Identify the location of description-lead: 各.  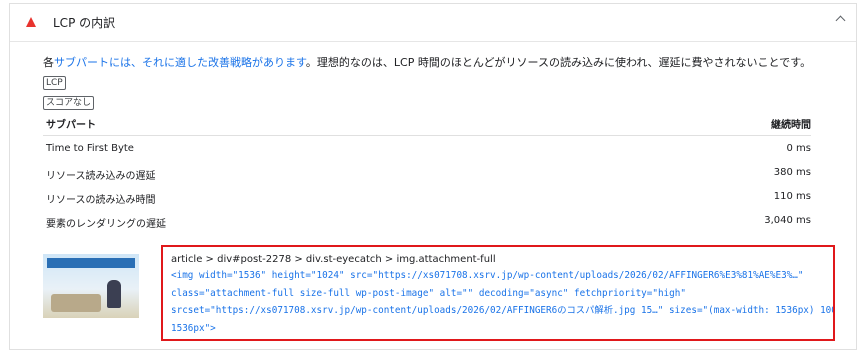
(48, 62).